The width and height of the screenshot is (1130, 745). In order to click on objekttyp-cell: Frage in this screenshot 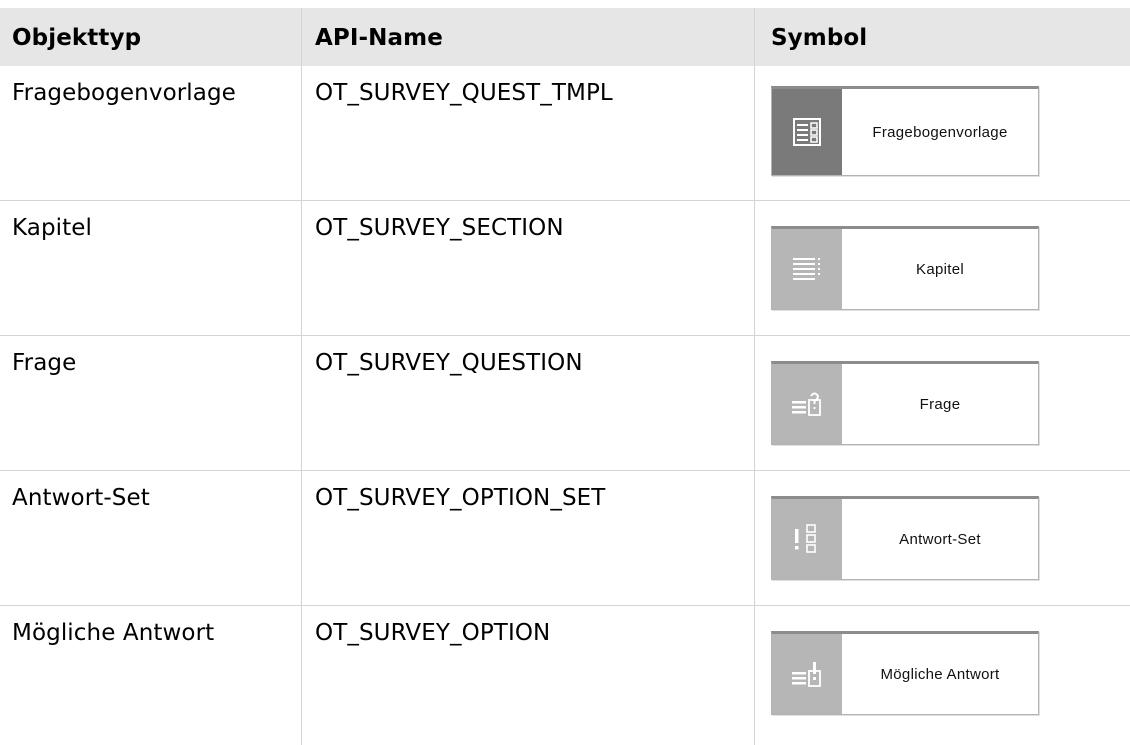, I will do `click(151, 403)`.